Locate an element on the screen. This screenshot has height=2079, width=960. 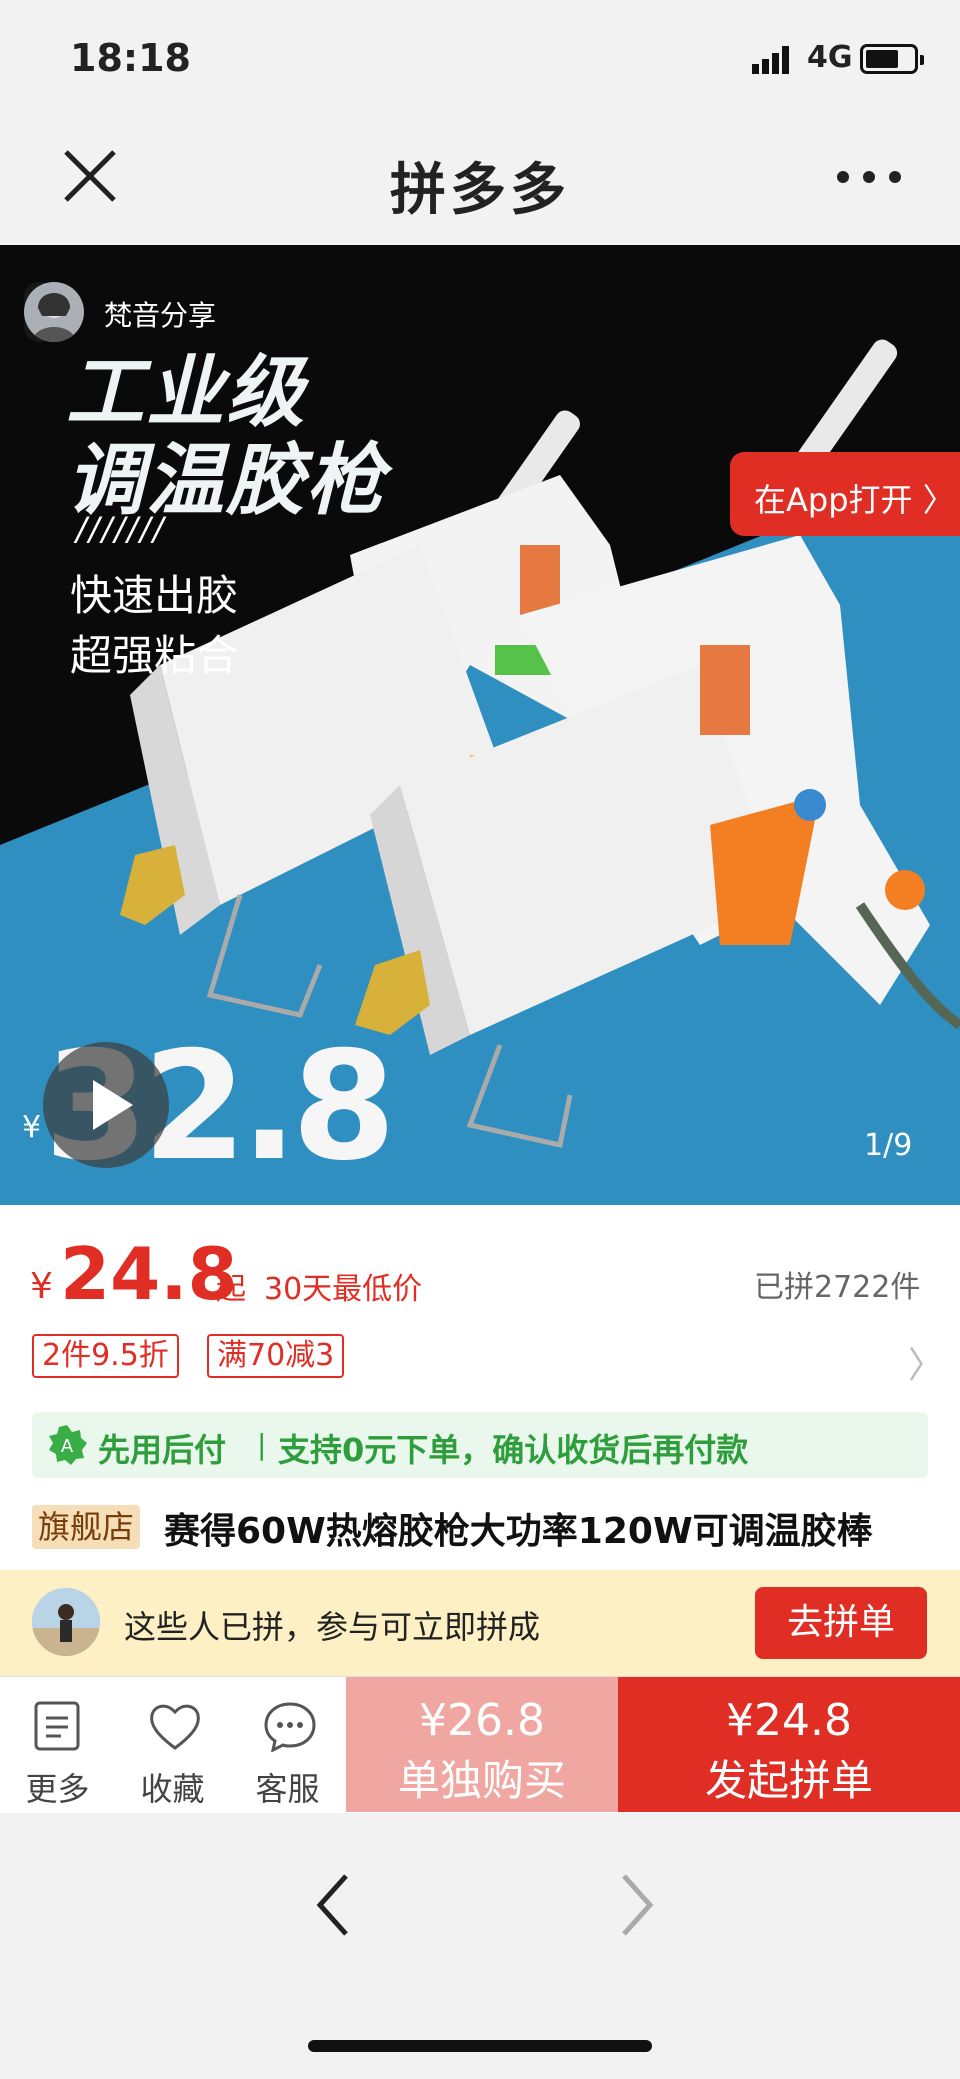
customer-service-label: 客服 is located at coordinates (287, 1789).